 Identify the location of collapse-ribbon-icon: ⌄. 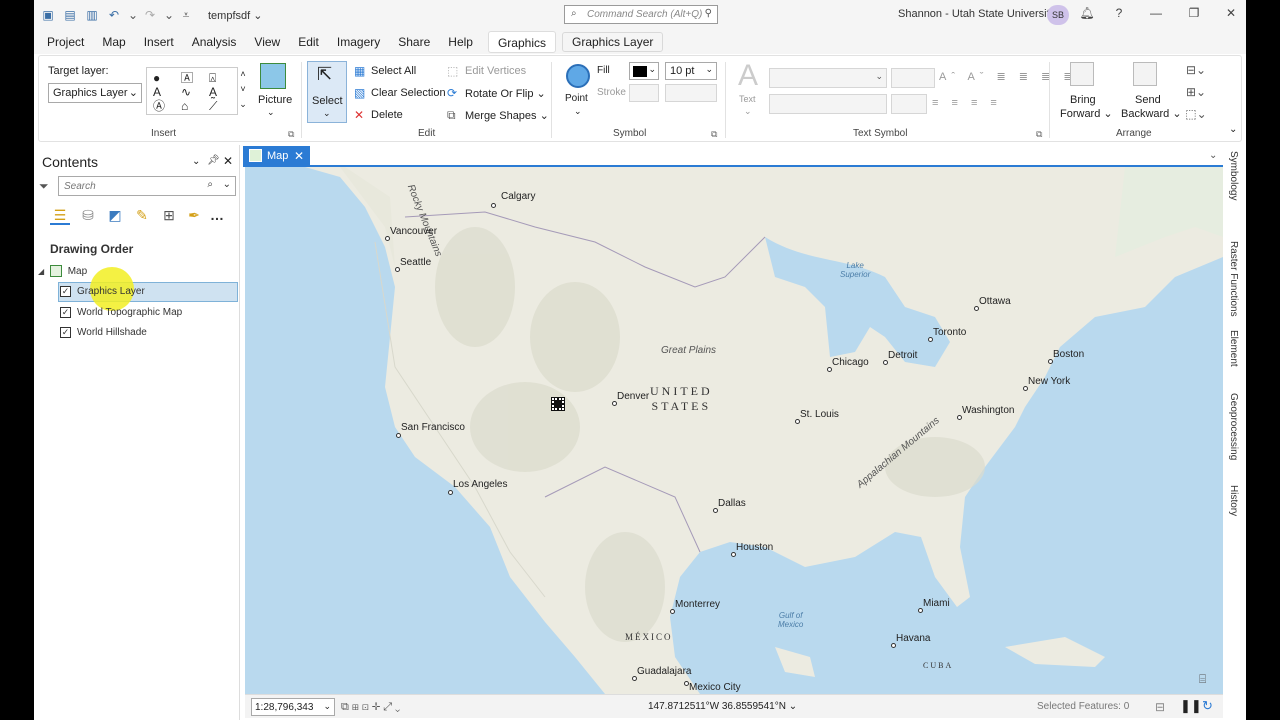
(1233, 130).